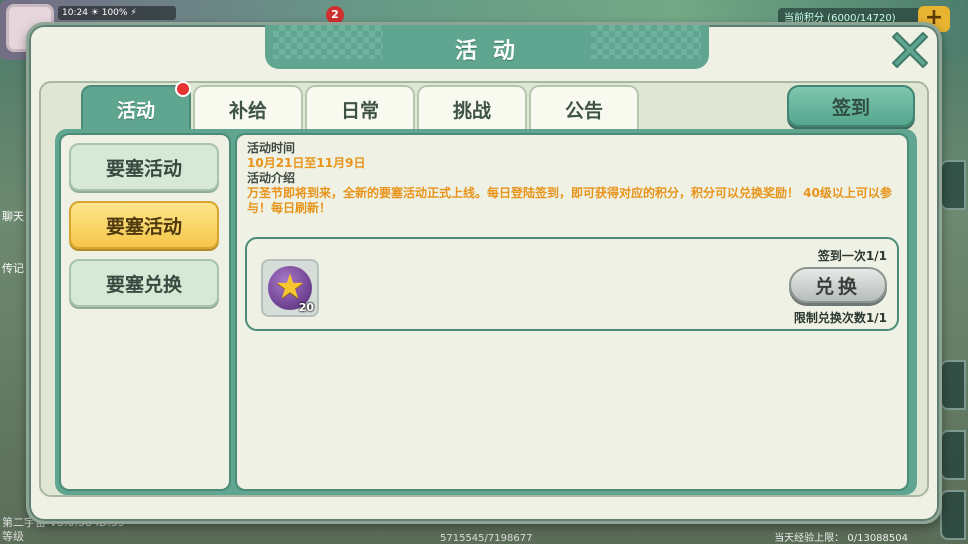 The width and height of the screenshot is (968, 544). Describe the element at coordinates (144, 283) in the screenshot. I see `category-item: 要塞兑换` at that location.